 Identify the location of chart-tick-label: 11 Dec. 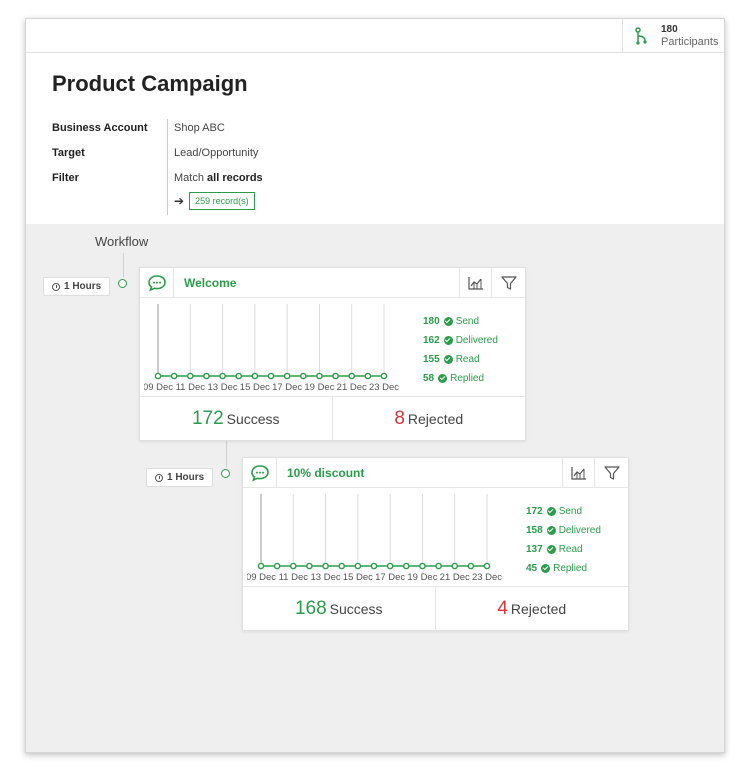
(191, 387).